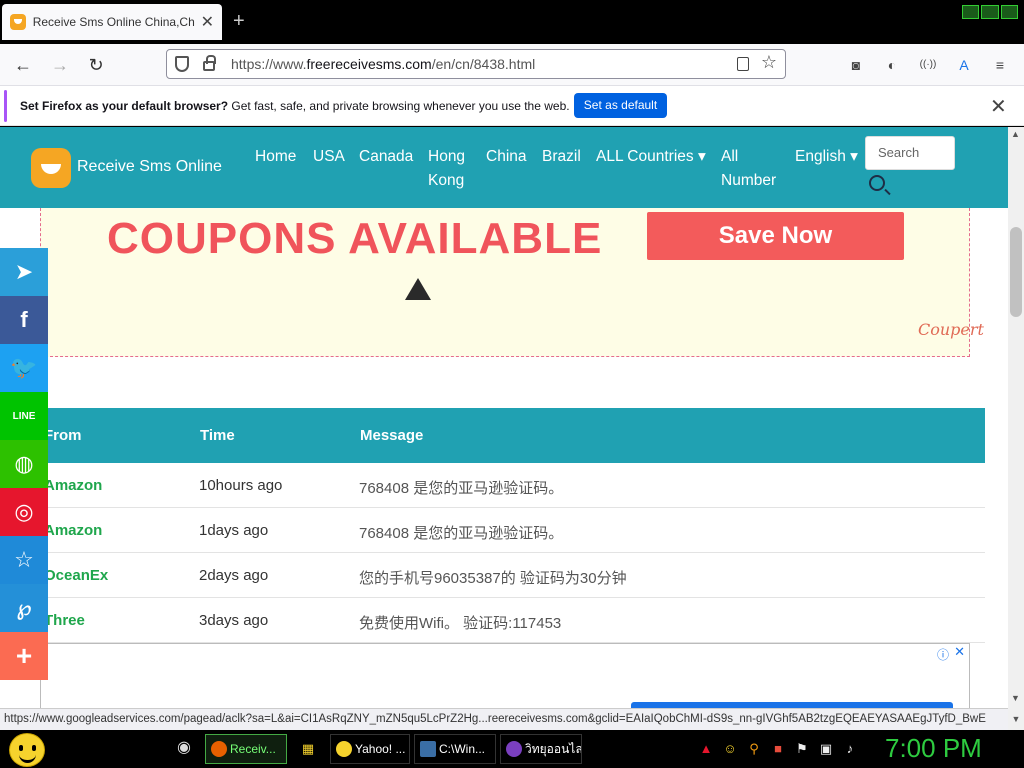 The height and width of the screenshot is (768, 1024). What do you see at coordinates (1016, 272) in the screenshot?
I see `scrollbar-thumb` at bounding box center [1016, 272].